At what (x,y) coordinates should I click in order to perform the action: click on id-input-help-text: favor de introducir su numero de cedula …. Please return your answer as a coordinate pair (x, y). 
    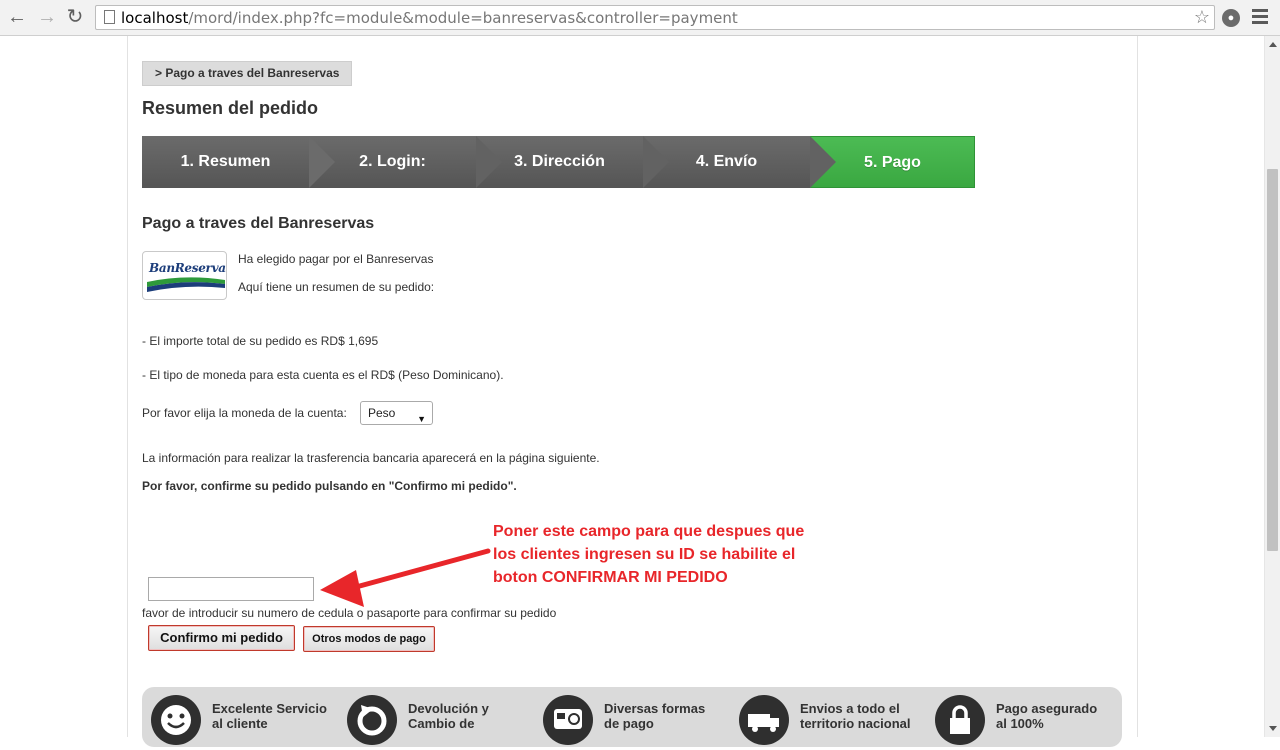
    Looking at the image, I should click on (349, 613).